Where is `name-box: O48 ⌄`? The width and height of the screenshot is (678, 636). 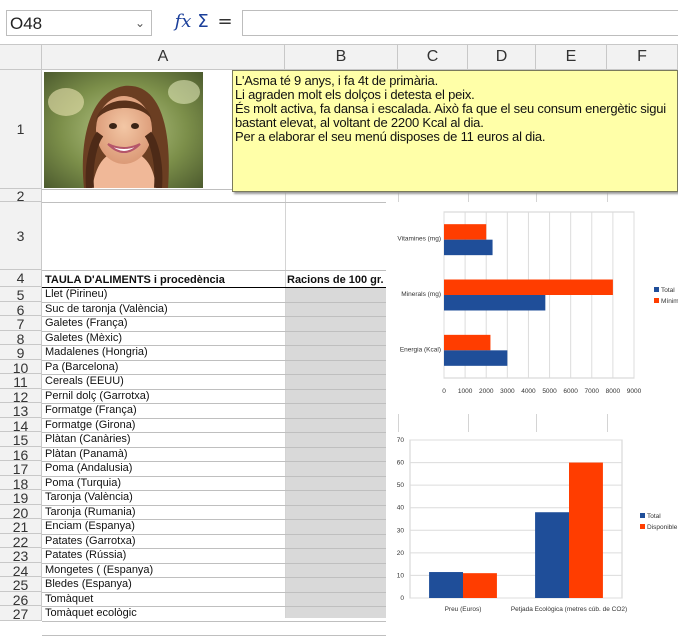
name-box: O48 ⌄ is located at coordinates (79, 23).